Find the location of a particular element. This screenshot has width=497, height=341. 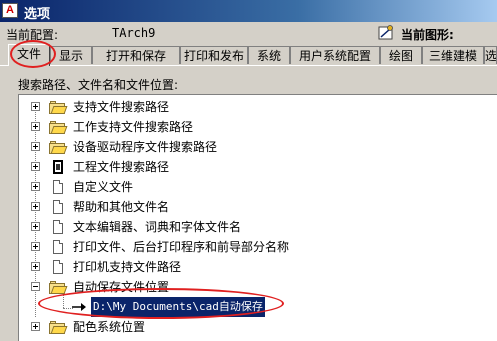

tree-item-printer-support-paths: 打印机支持文件路径 is located at coordinates (254, 267).